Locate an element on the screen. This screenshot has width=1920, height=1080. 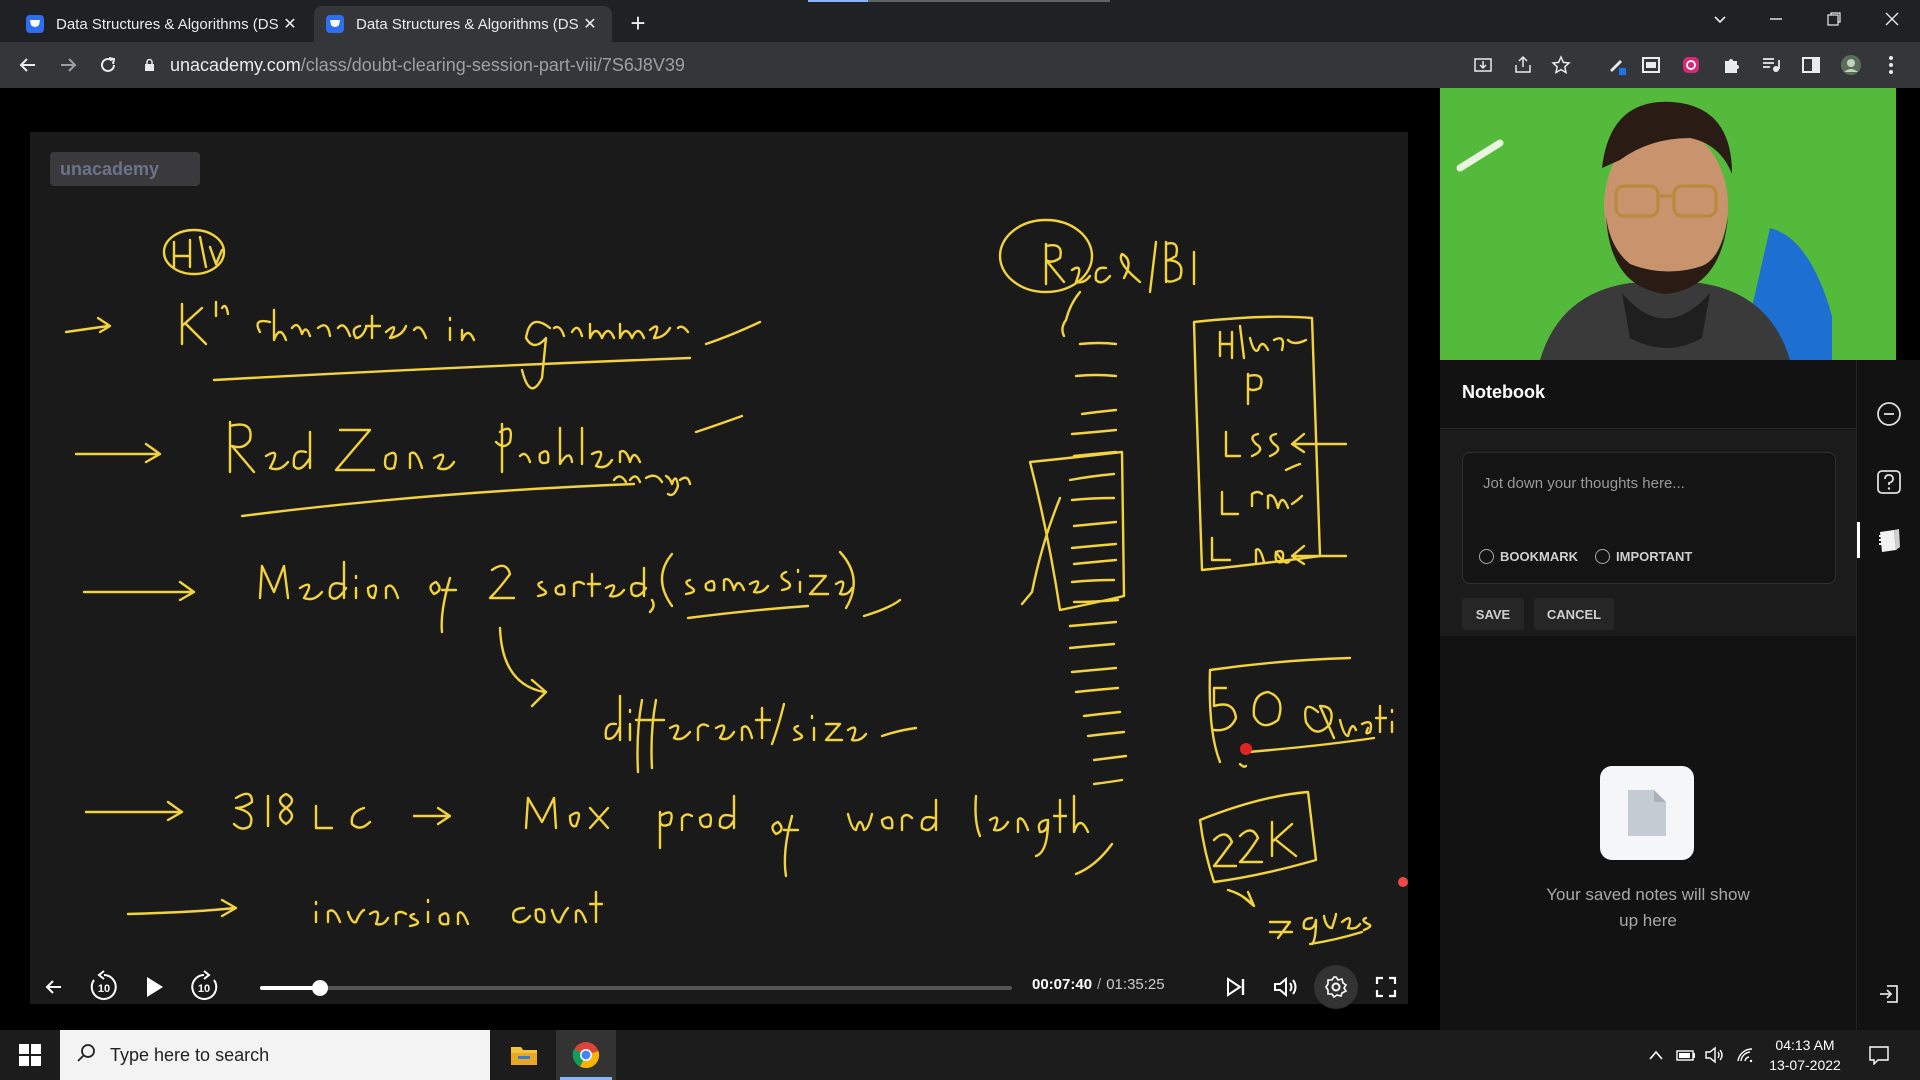
back-arrow-icon is located at coordinates (28, 65).